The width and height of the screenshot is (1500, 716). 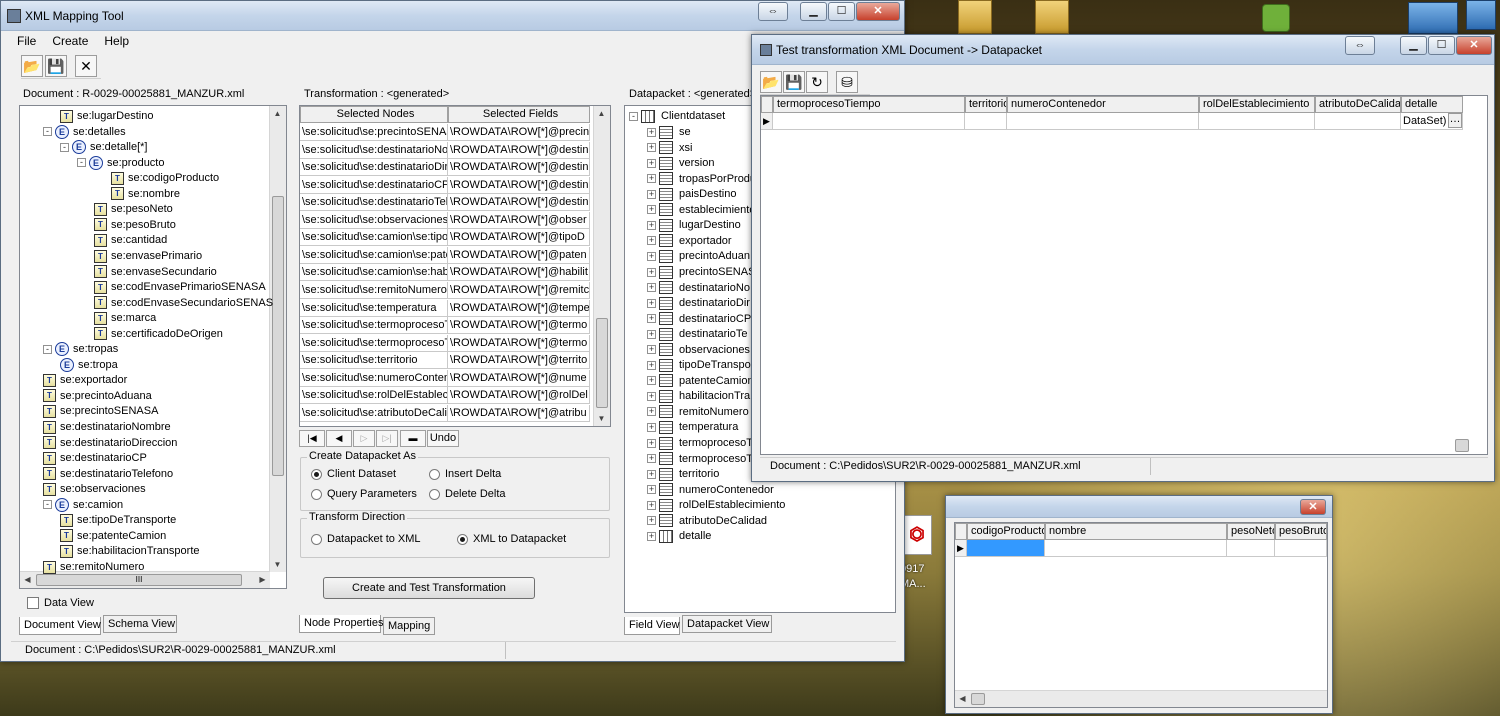 What do you see at coordinates (374, 308) in the screenshot?
I see `mapping-node-cell: \se:solicitud\se:temperatura` at bounding box center [374, 308].